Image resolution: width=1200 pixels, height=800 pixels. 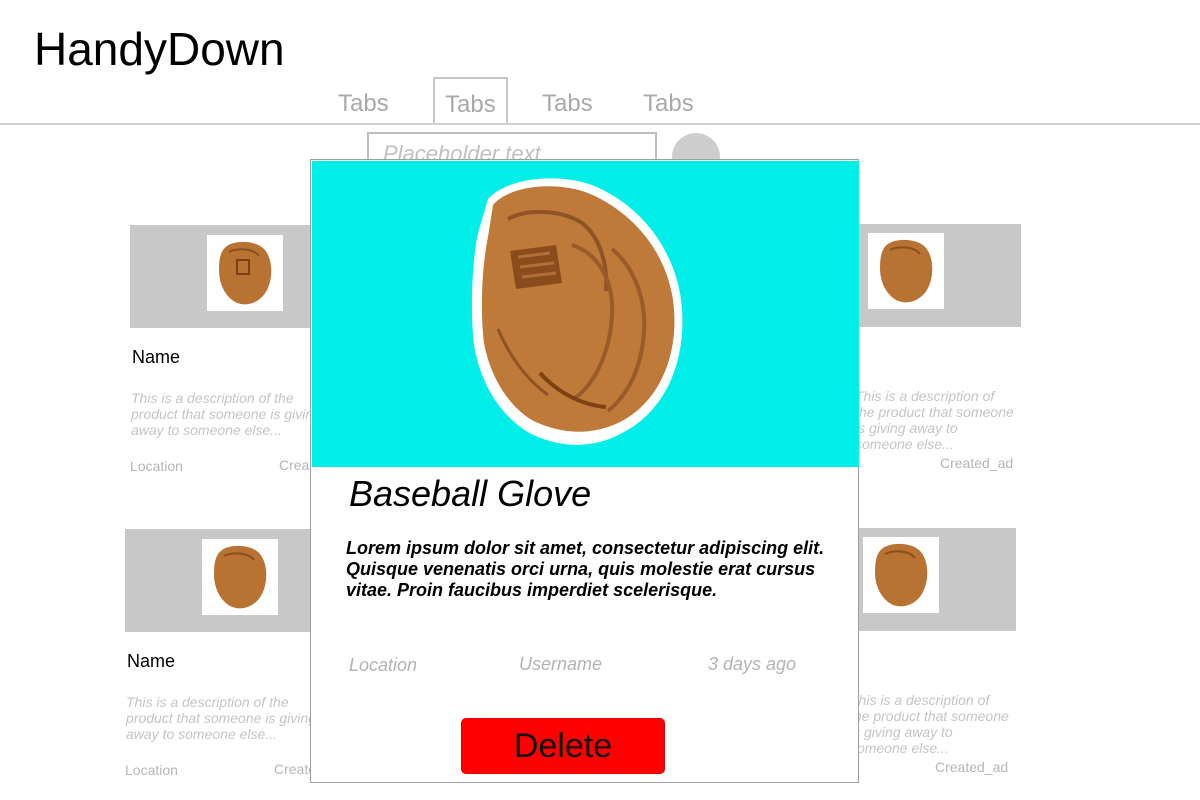 What do you see at coordinates (567, 104) in the screenshot?
I see `tab-3: Tabs` at bounding box center [567, 104].